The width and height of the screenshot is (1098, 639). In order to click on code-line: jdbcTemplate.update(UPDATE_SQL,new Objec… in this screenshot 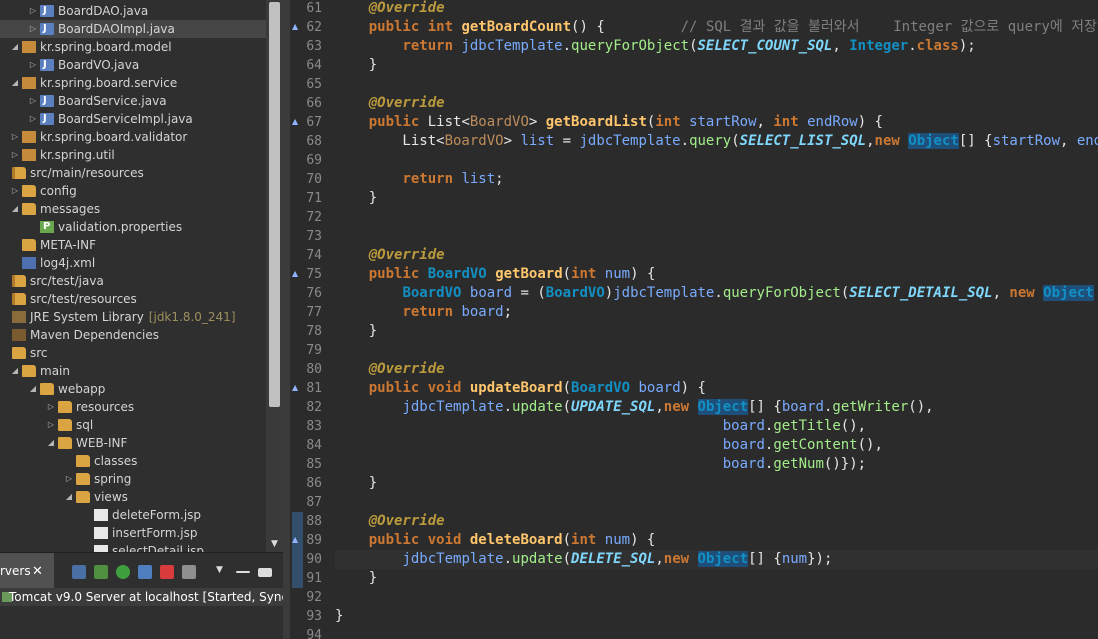, I will do `click(716, 407)`.